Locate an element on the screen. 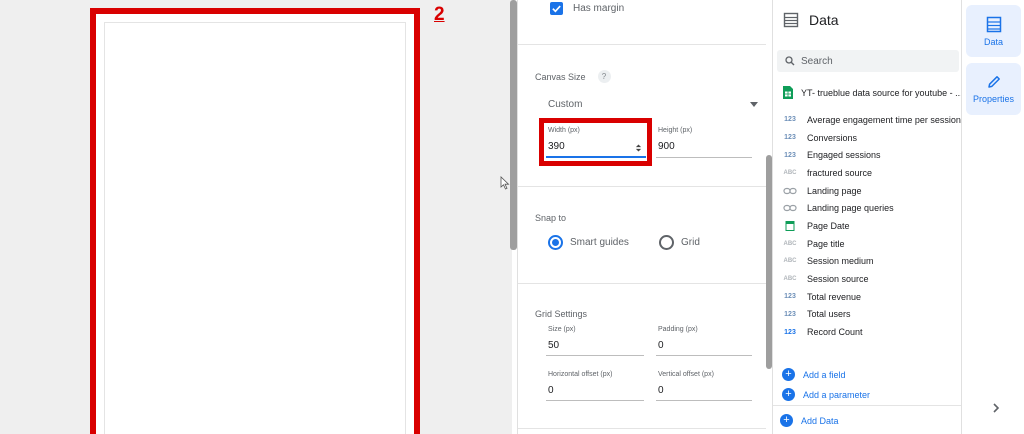 The width and height of the screenshot is (1024, 434). field-label: Landing page queries is located at coordinates (850, 208).